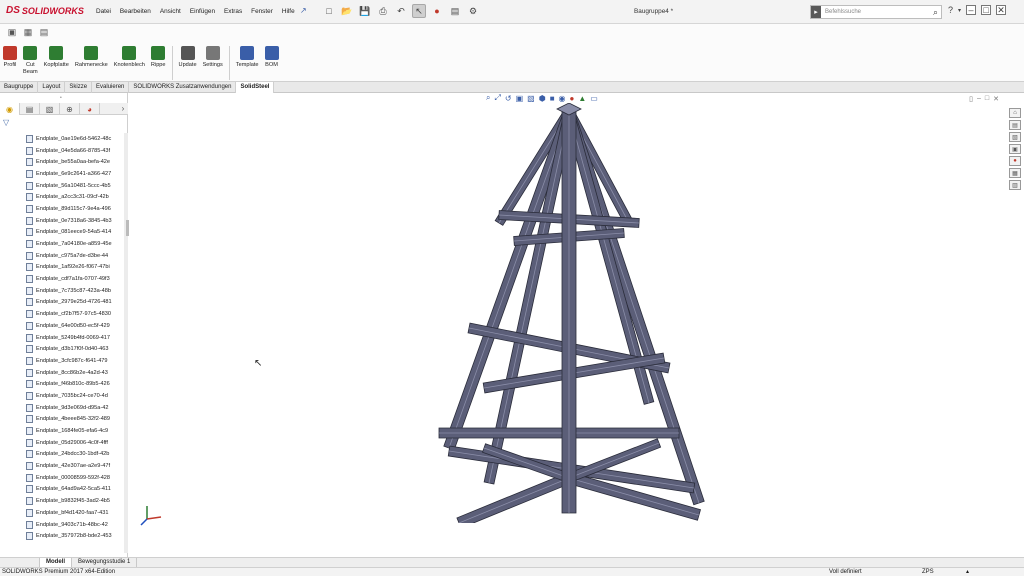 Image resolution: width=1024 pixels, height=576 pixels. What do you see at coordinates (12, 32) in the screenshot?
I see `camera-icon: ▣` at bounding box center [12, 32].